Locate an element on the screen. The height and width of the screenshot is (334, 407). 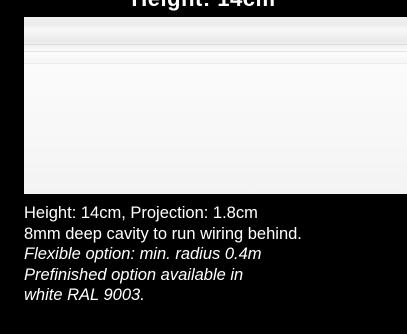
spec-prefinished-option: Prefinished option available in is located at coordinates (134, 274).